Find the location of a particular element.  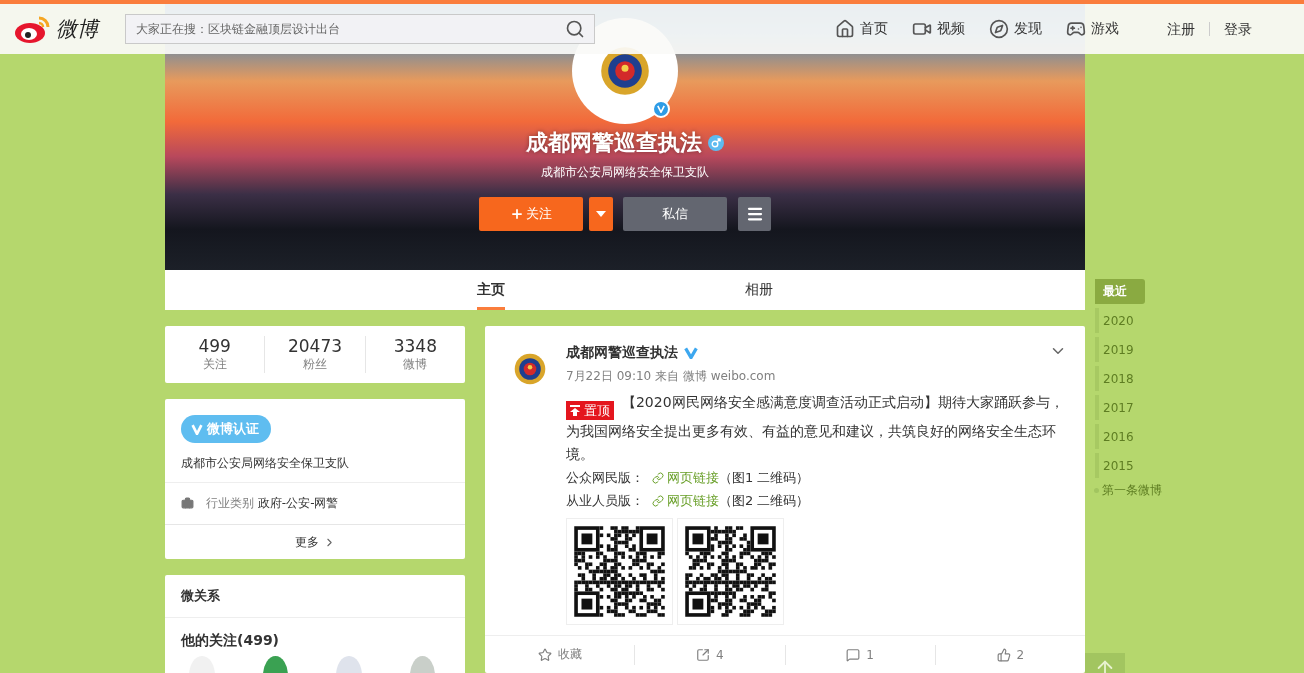

dropdown-button is located at coordinates (601, 214).